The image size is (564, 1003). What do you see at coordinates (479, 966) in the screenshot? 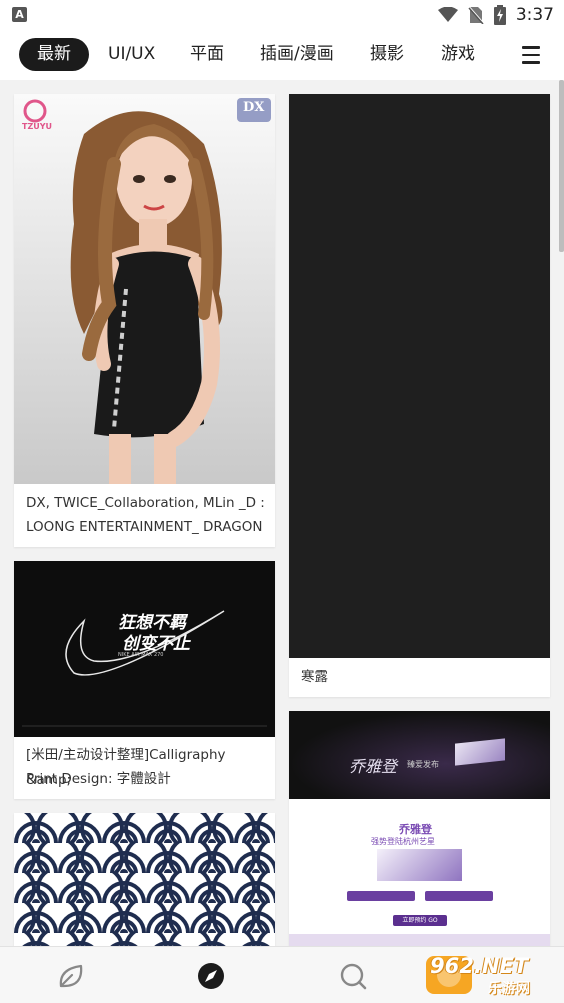
I see `watermark-main-text: 962.NET` at bounding box center [479, 966].